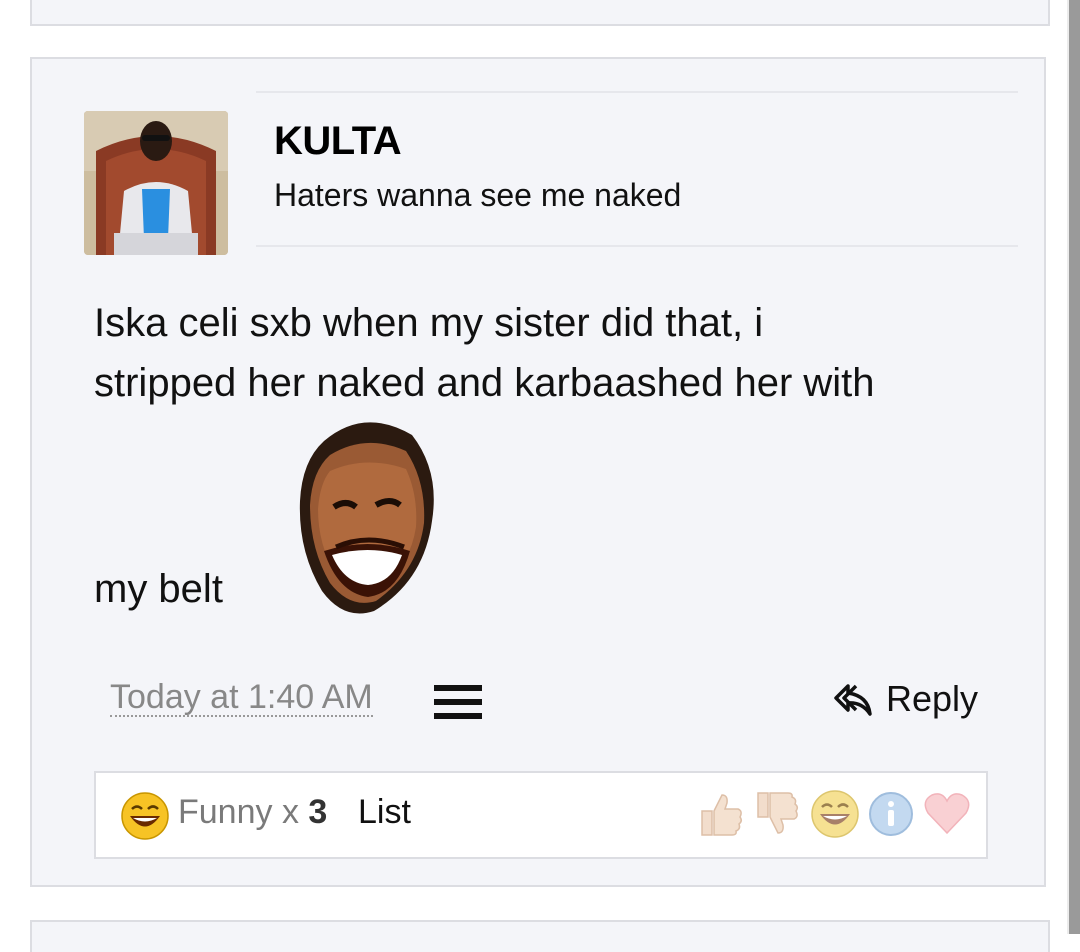 The height and width of the screenshot is (952, 1080). Describe the element at coordinates (835, 814) in the screenshot. I see `funny-icon` at that location.